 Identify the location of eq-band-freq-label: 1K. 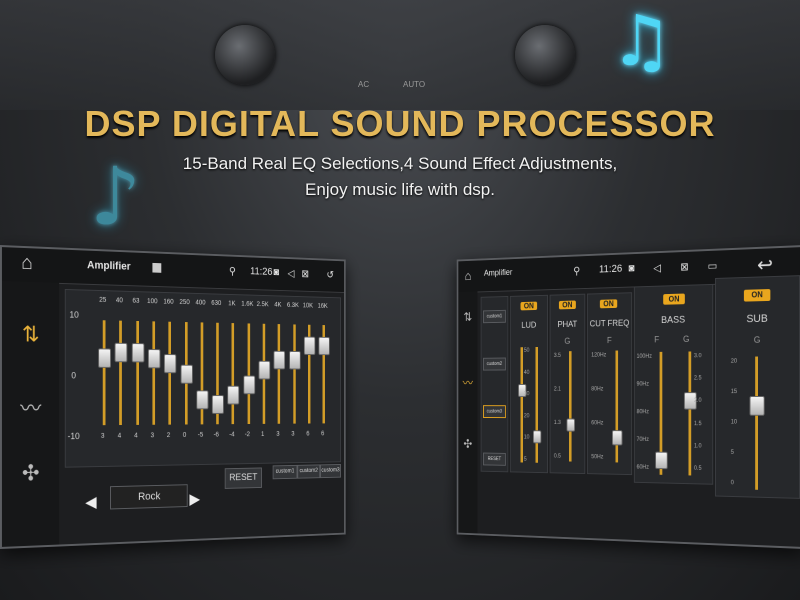
(232, 304).